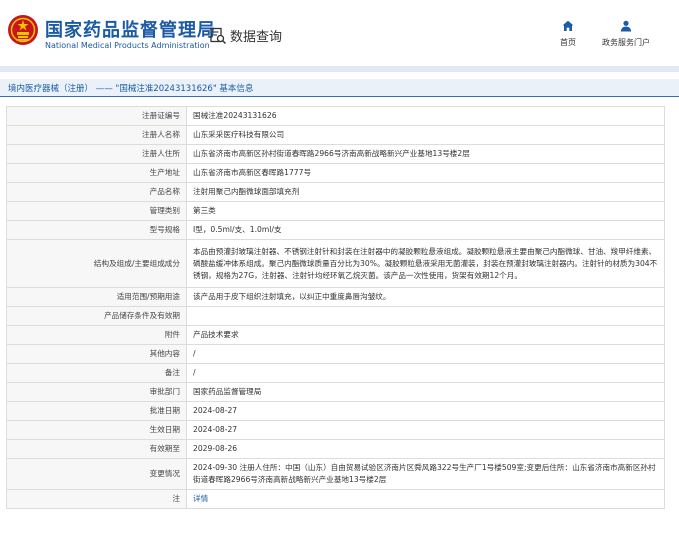 This screenshot has width=679, height=534. I want to click on row-key: 型号规格, so click(96, 230).